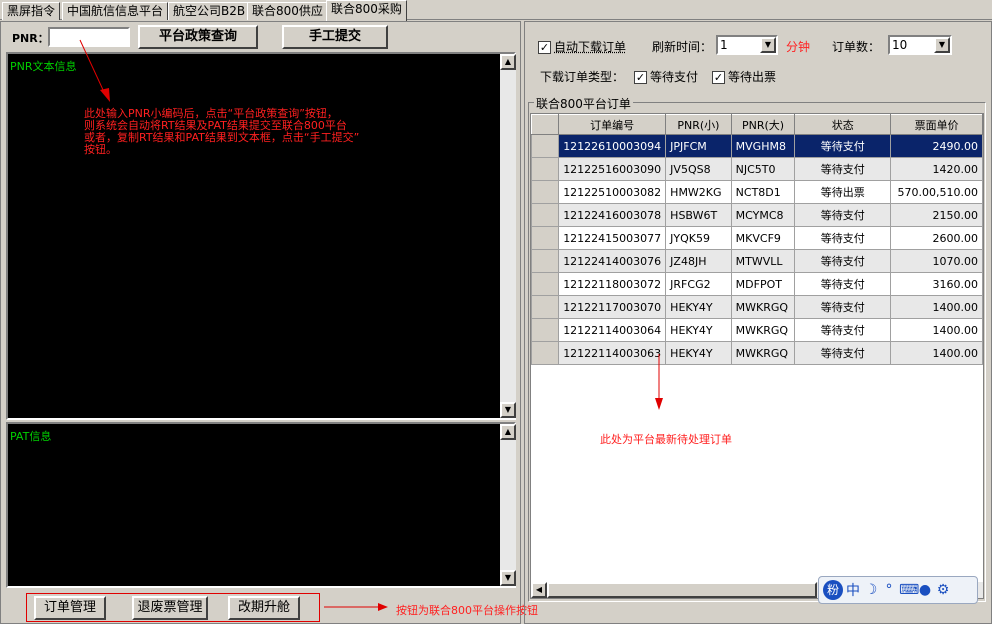  Describe the element at coordinates (682, 47) in the screenshot. I see `refresh-label: 刷新时间：` at that location.